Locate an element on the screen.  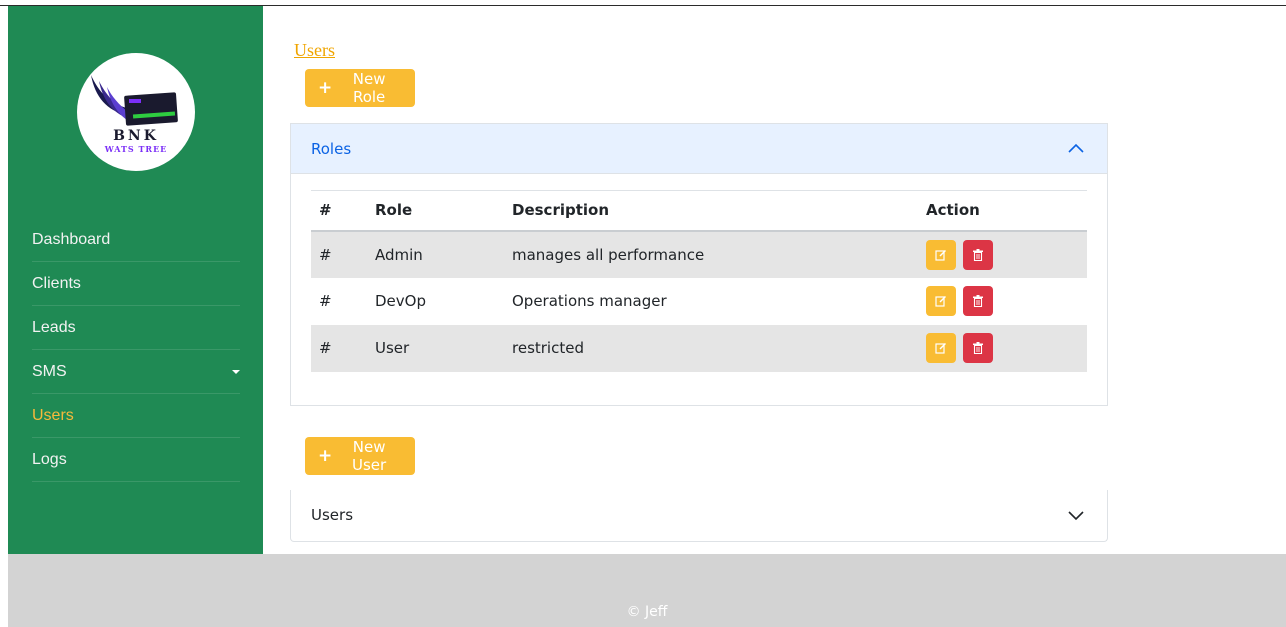
column-header-action: Action is located at coordinates (953, 210).